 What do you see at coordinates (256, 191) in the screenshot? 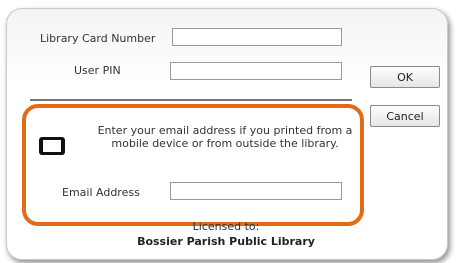
I see `email-address-input` at bounding box center [256, 191].